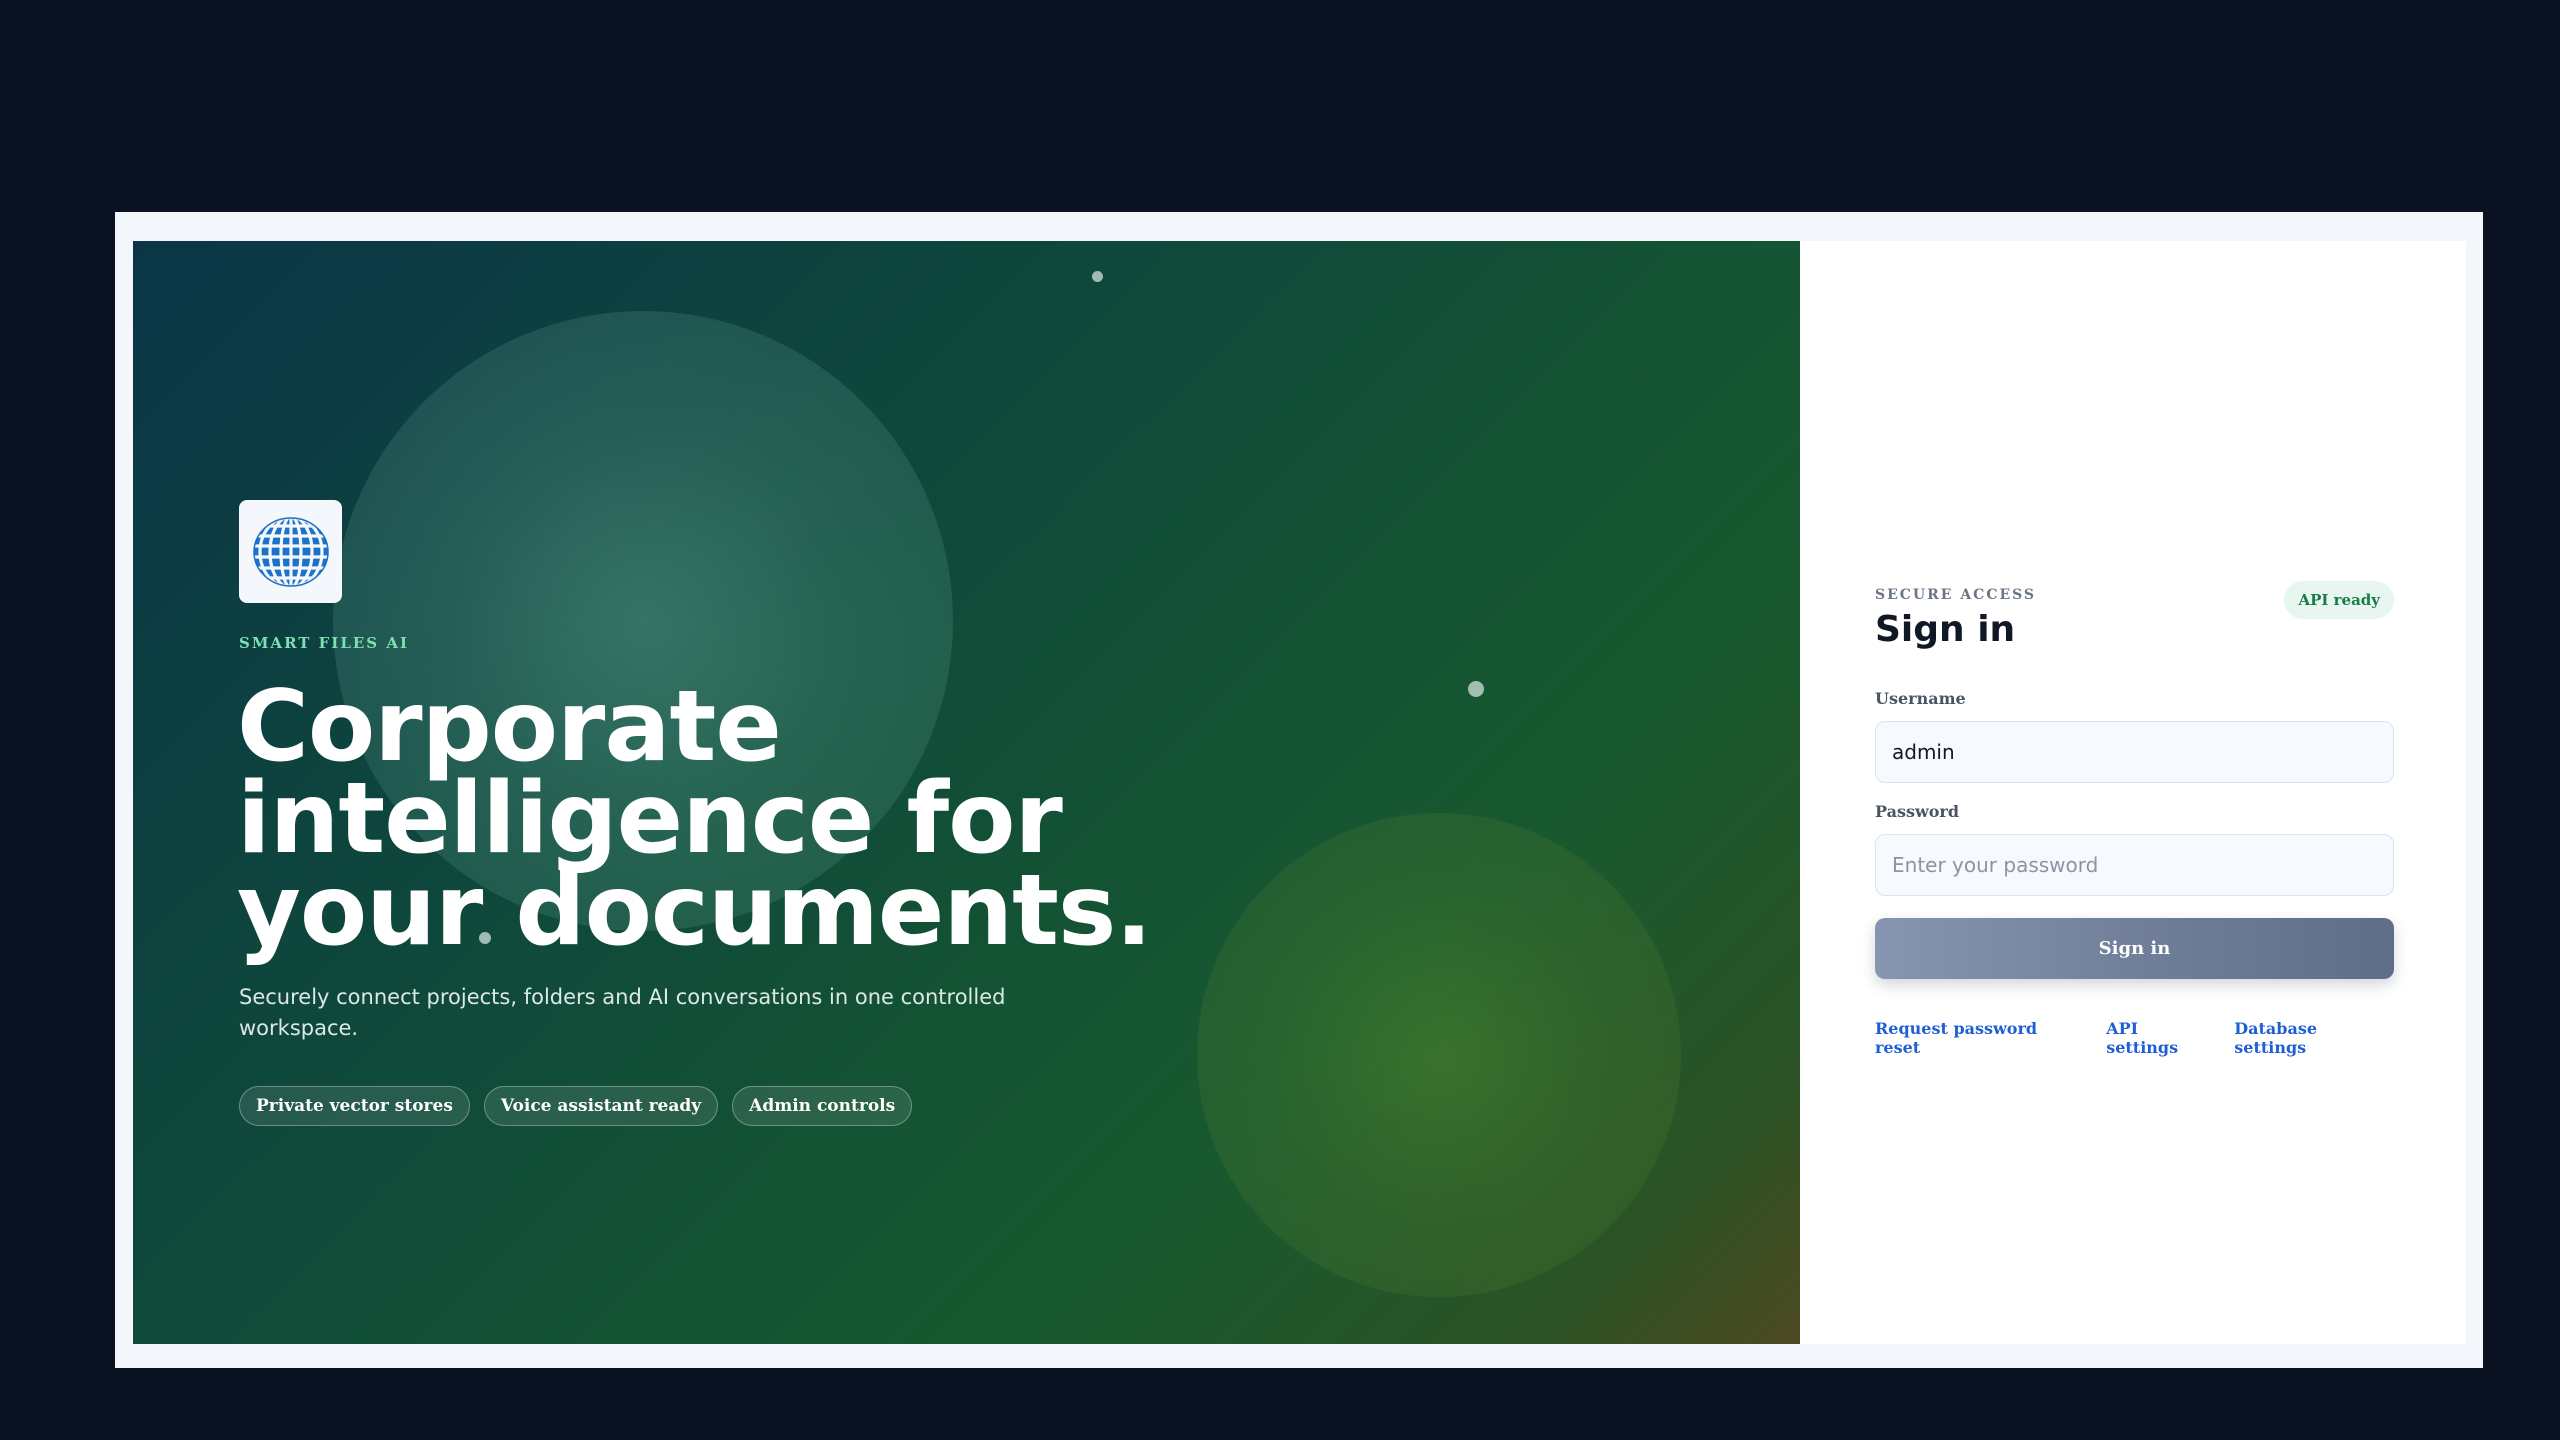  I want to click on globe-icon, so click(290, 551).